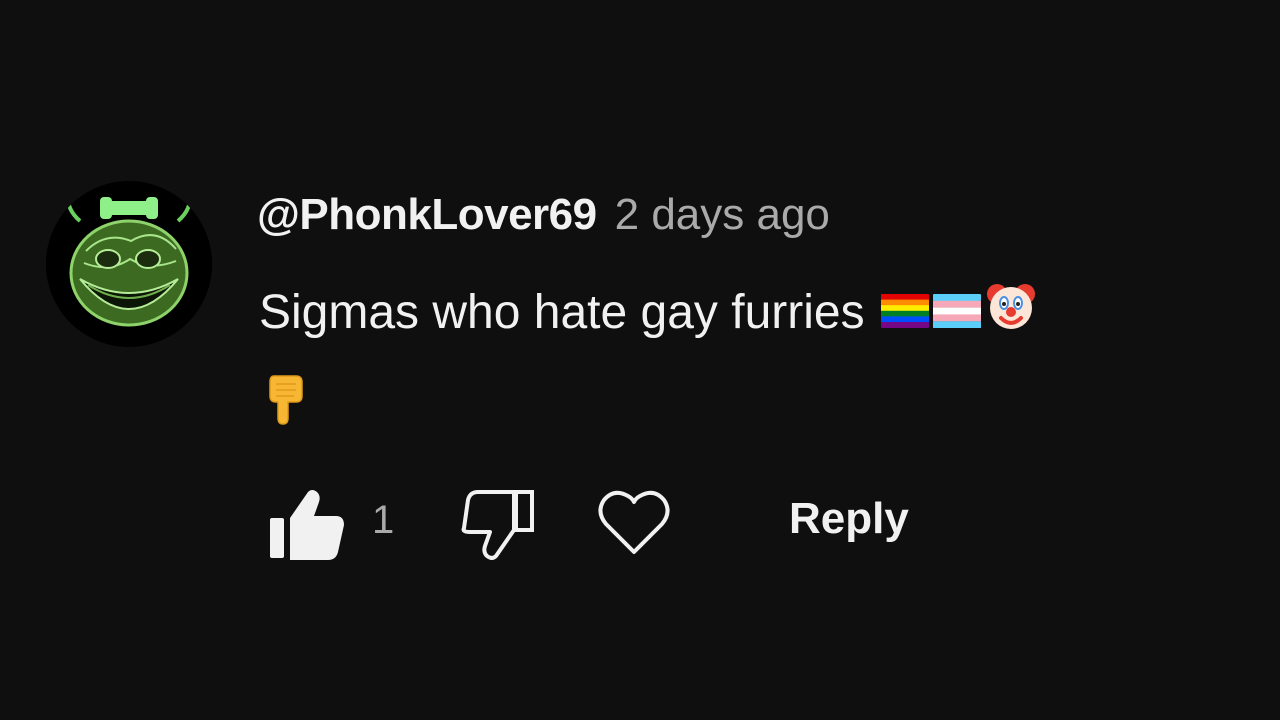  I want to click on comment-text: Sigmas who hate gay furries, so click(562, 312).